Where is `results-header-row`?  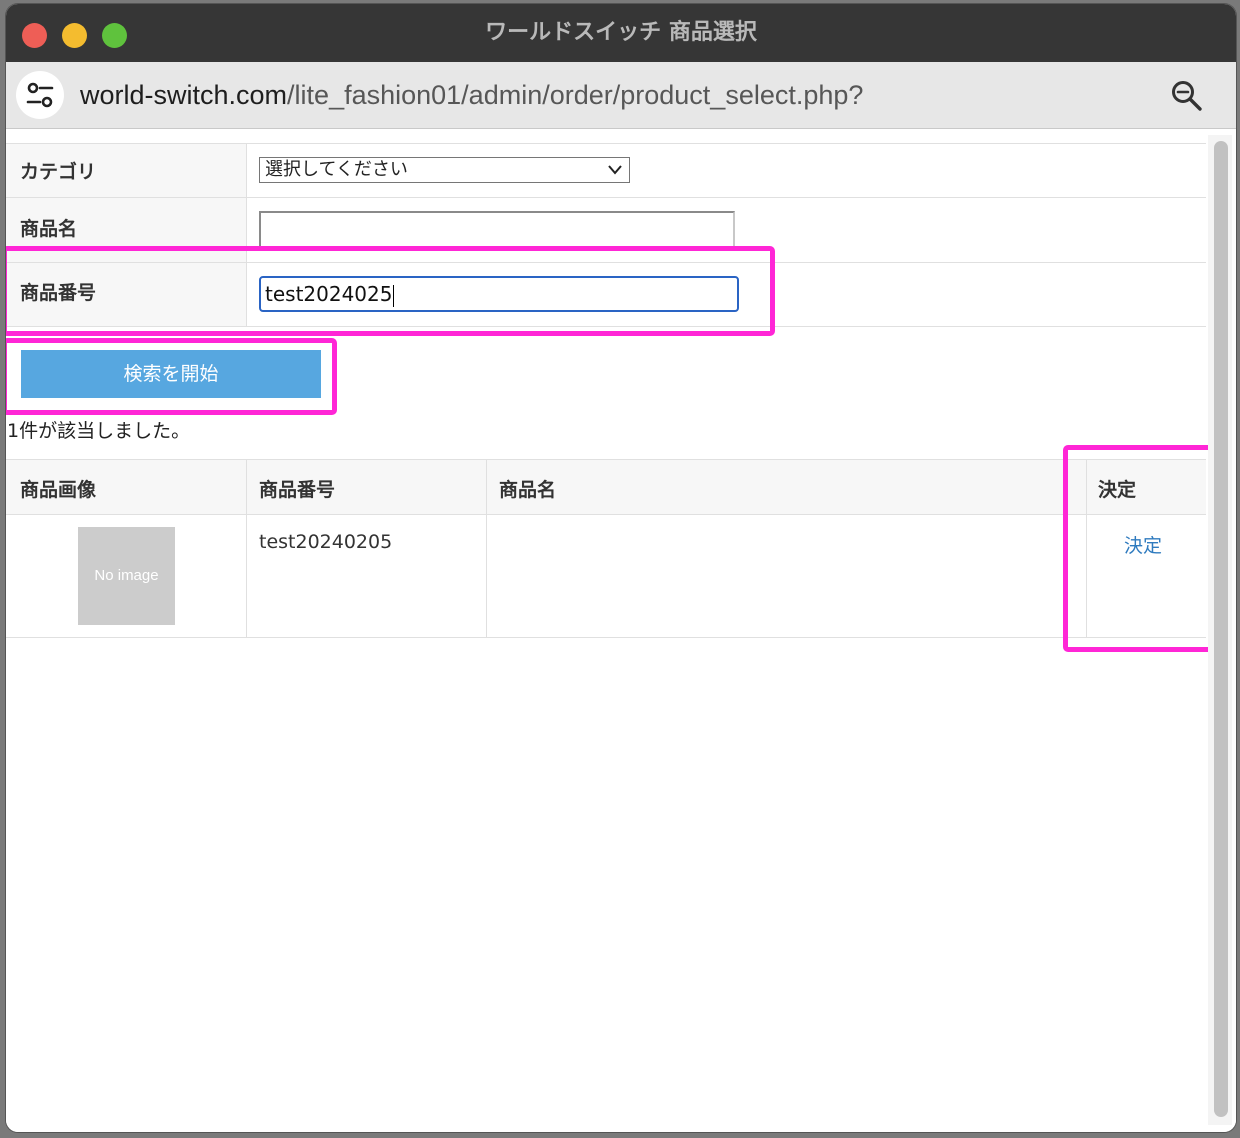 results-header-row is located at coordinates (606, 487).